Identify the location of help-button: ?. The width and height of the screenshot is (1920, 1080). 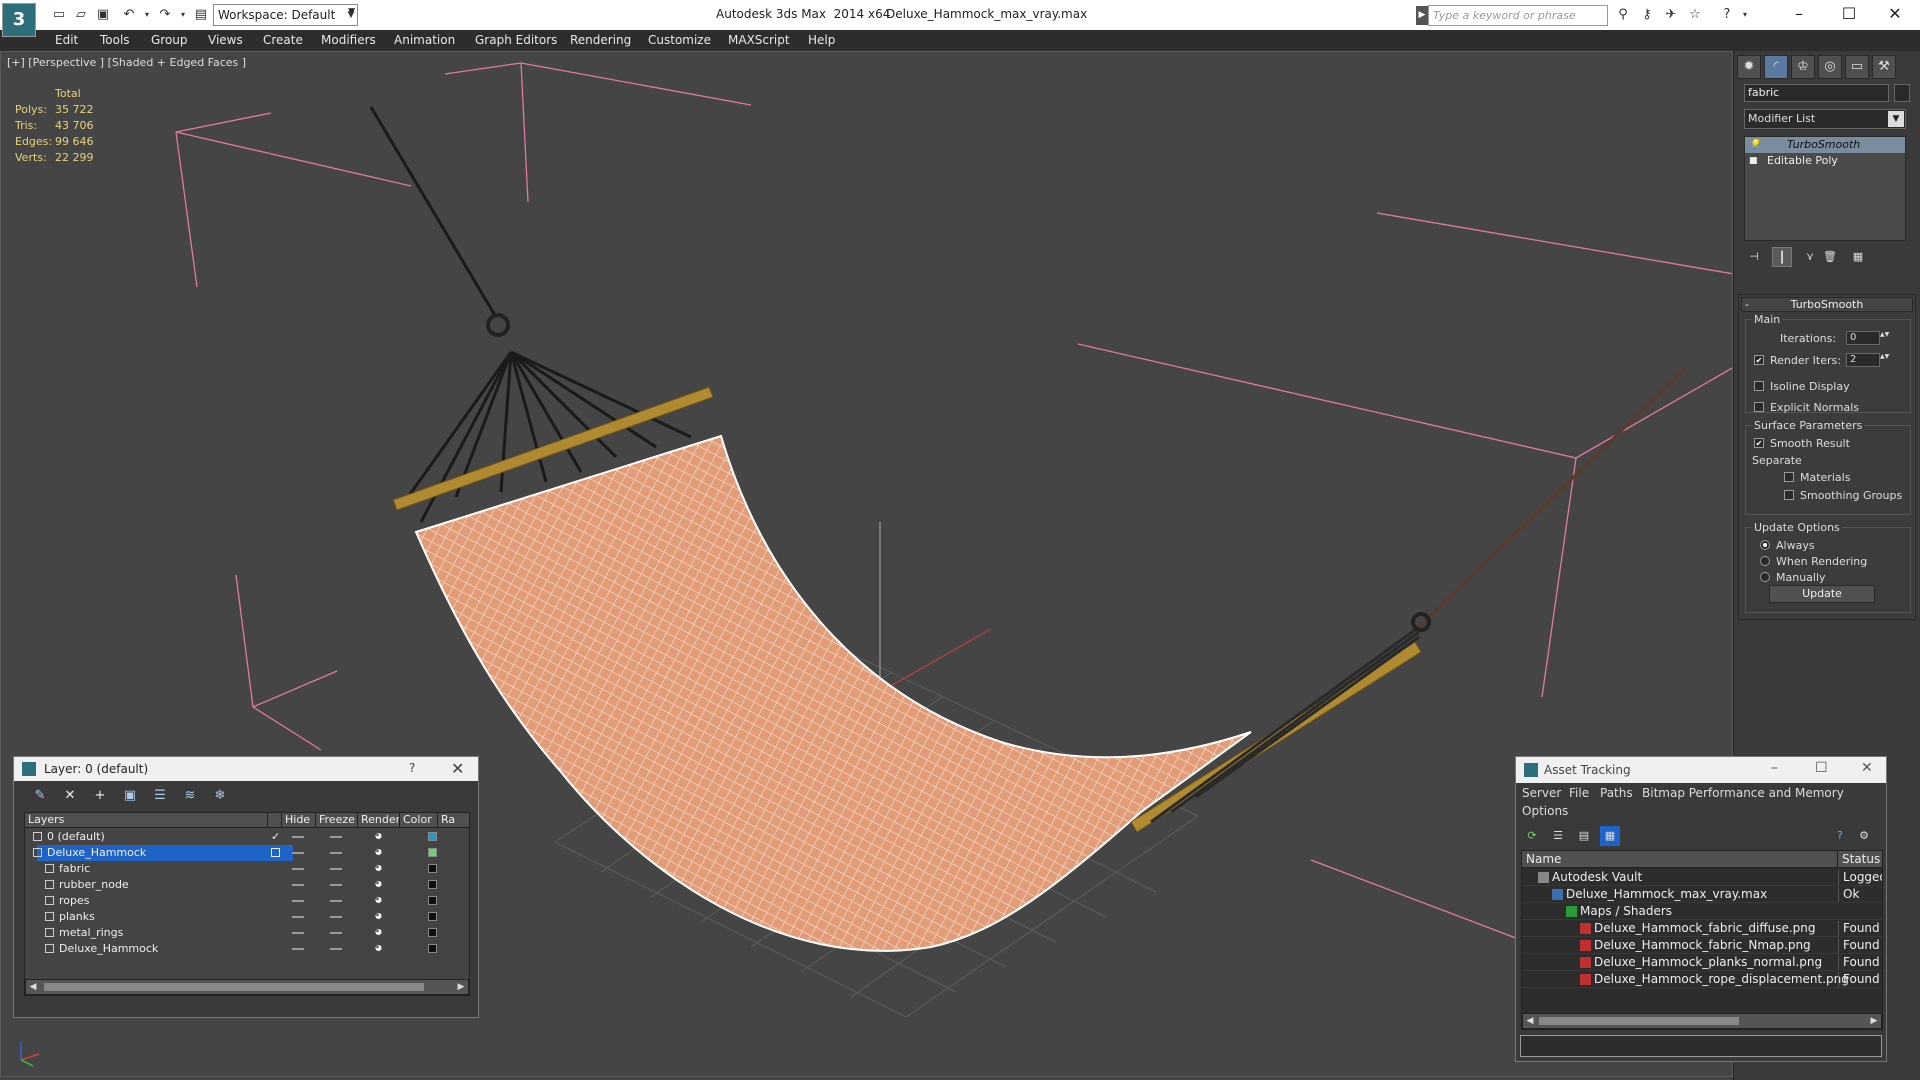
(412, 768).